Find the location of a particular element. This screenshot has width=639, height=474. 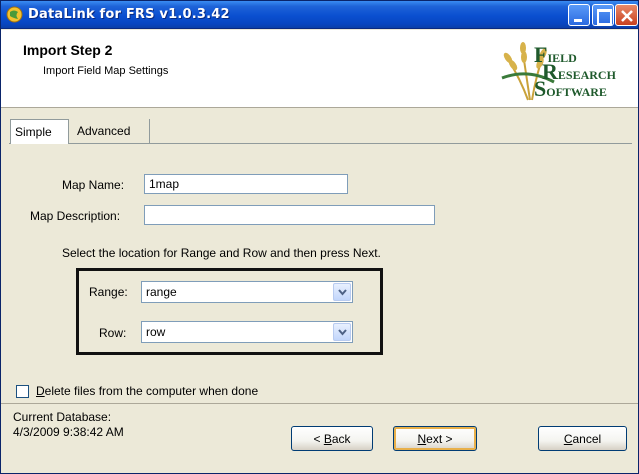

close-icon is located at coordinates (627, 16).